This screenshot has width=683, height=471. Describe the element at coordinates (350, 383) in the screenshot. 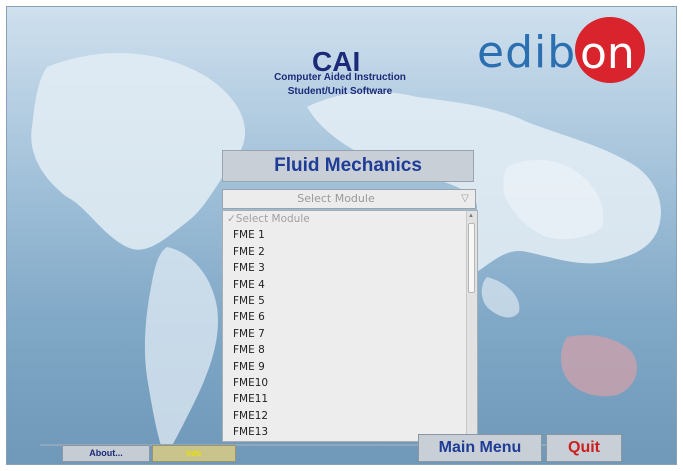

I see `module-option: FME10` at that location.